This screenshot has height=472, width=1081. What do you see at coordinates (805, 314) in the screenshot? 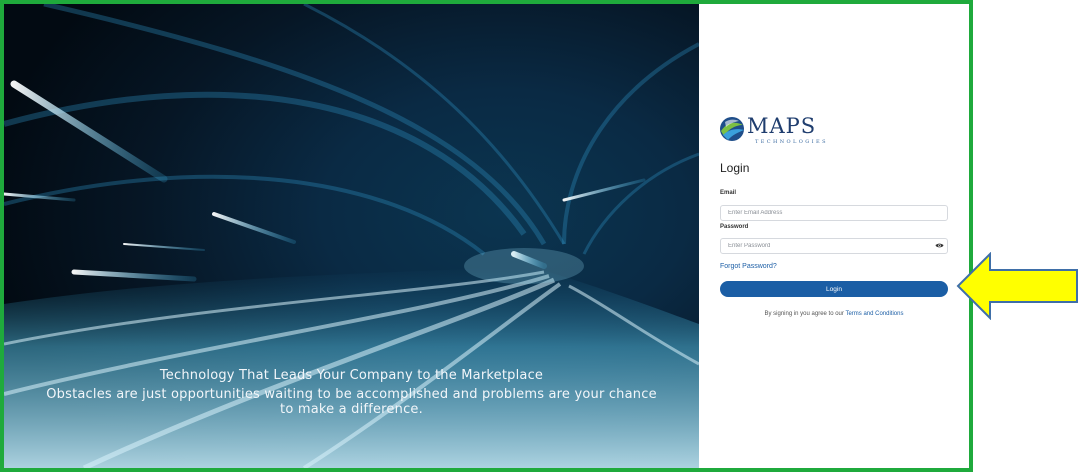
I see `terms-prefix: By signing in you agree to our` at bounding box center [805, 314].